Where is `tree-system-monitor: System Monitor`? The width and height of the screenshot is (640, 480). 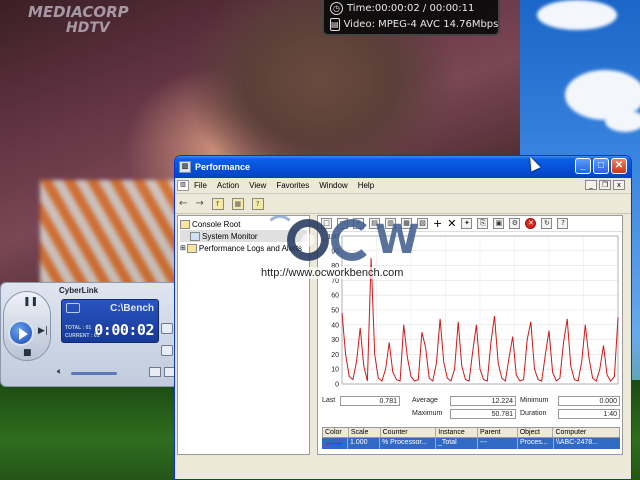 tree-system-monitor: System Monitor is located at coordinates (243, 236).